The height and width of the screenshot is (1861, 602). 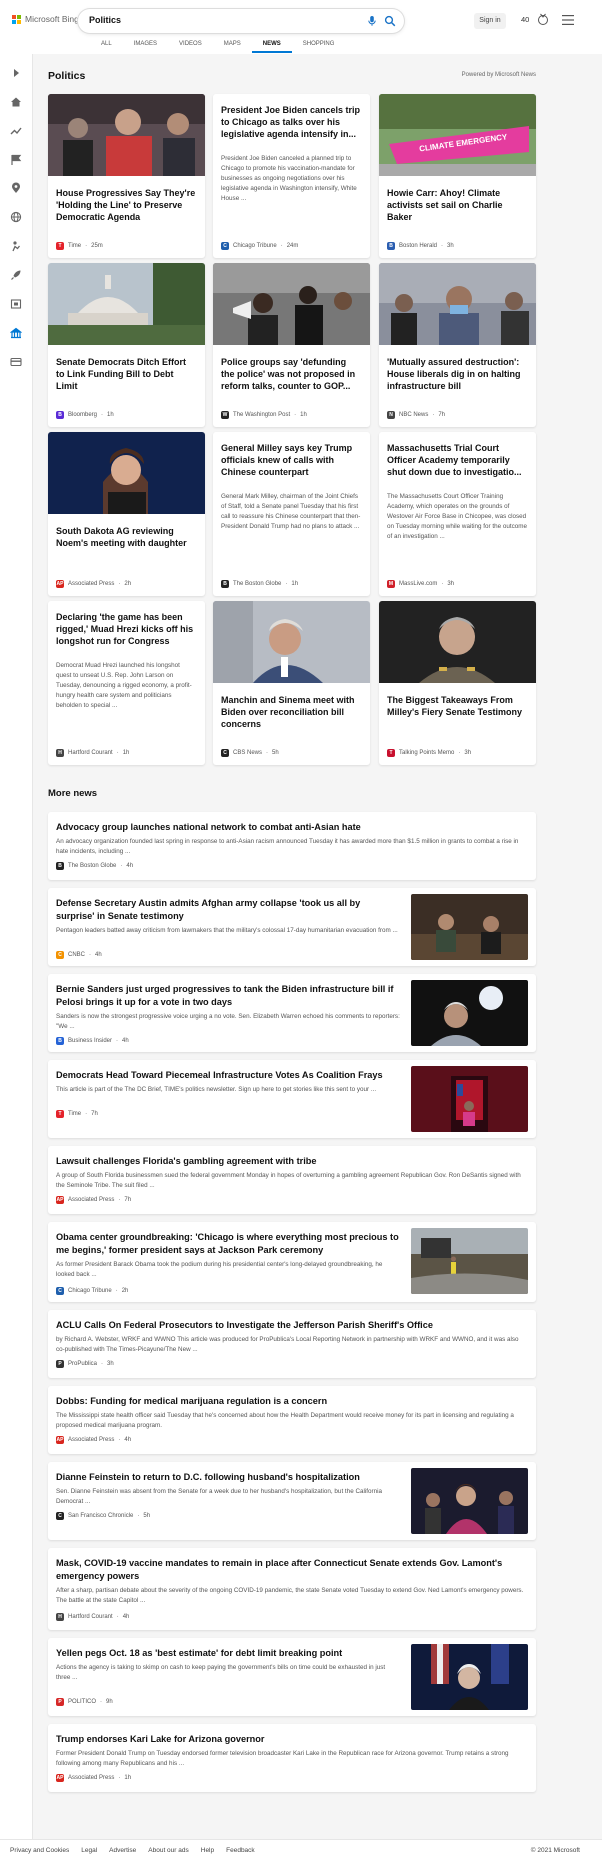 I want to click on expand-icon, so click(x=16, y=73).